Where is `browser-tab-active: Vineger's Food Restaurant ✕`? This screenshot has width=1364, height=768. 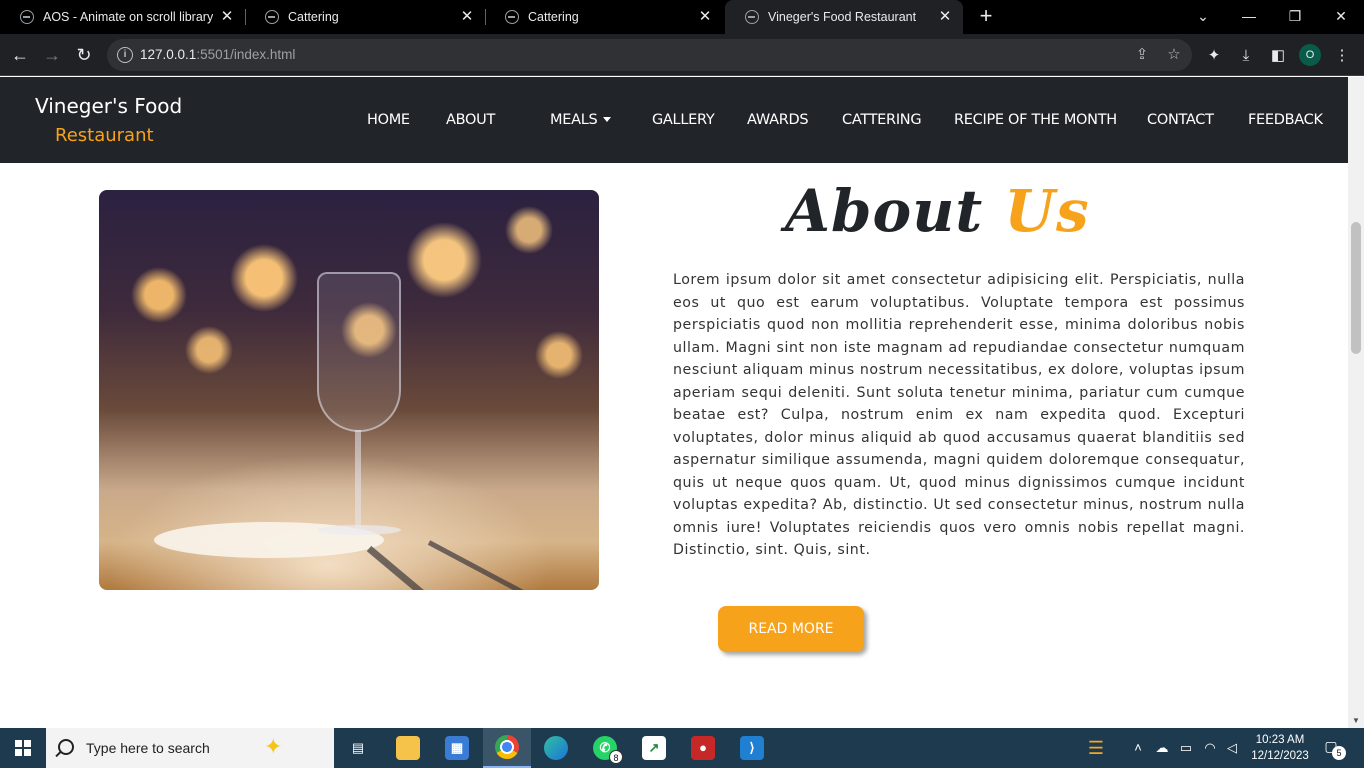
browser-tab-active: Vineger's Food Restaurant ✕ is located at coordinates (844, 17).